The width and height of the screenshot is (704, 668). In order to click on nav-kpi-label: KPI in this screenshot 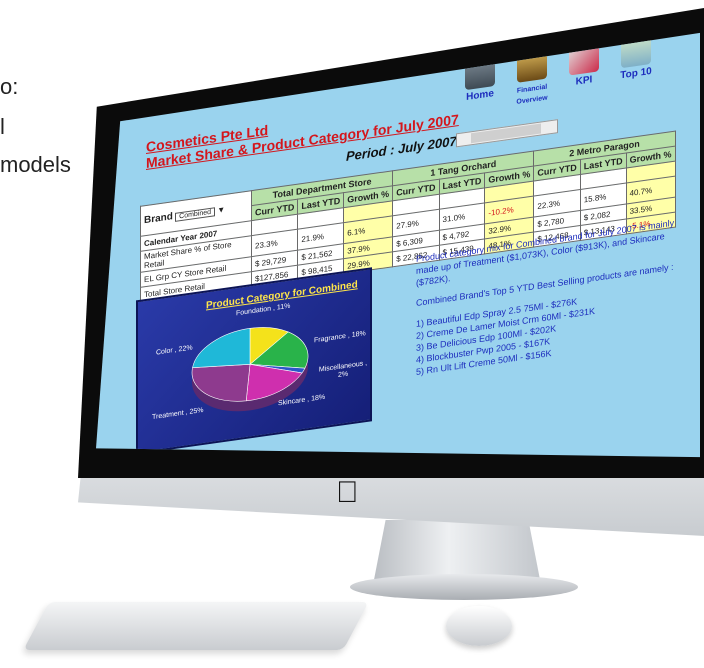, I will do `click(584, 81)`.